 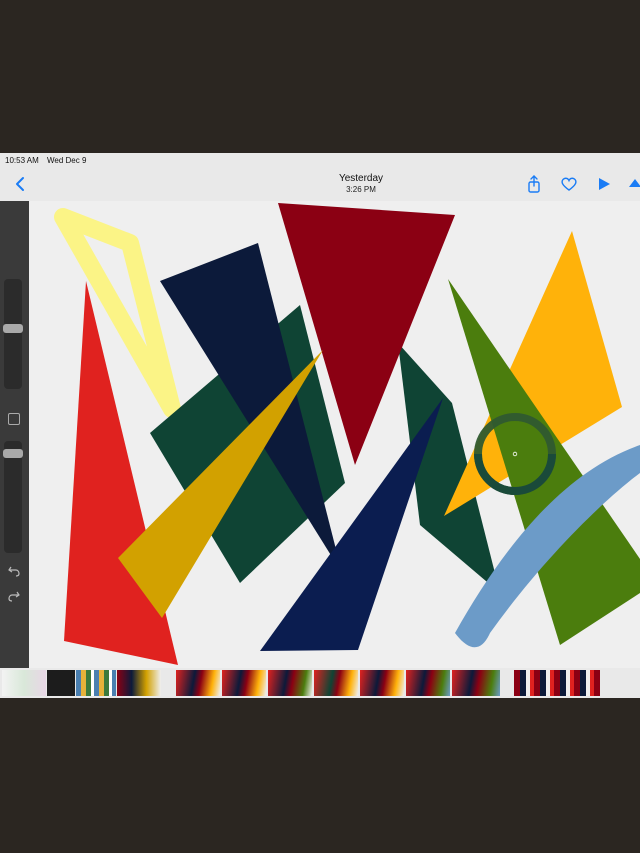 What do you see at coordinates (320, 160) in the screenshot?
I see `status-bar: 10:53 AM Wed Dec 9` at bounding box center [320, 160].